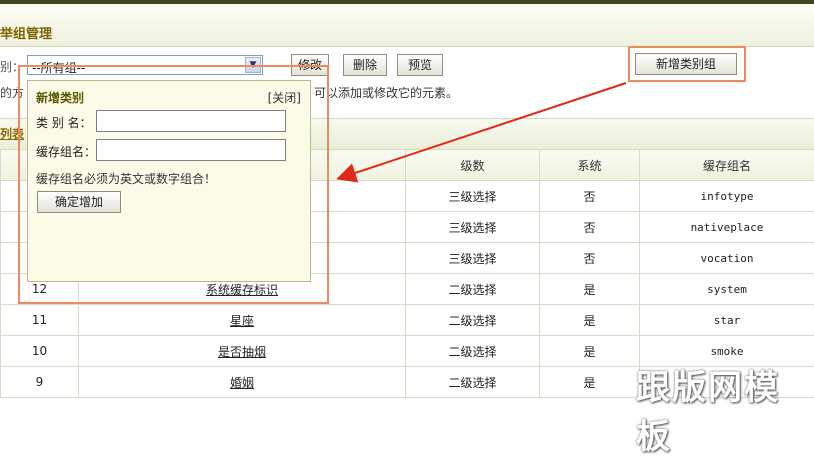 The image size is (814, 458). Describe the element at coordinates (284, 97) in the screenshot. I see `popup-close-link: [关闭]` at that location.